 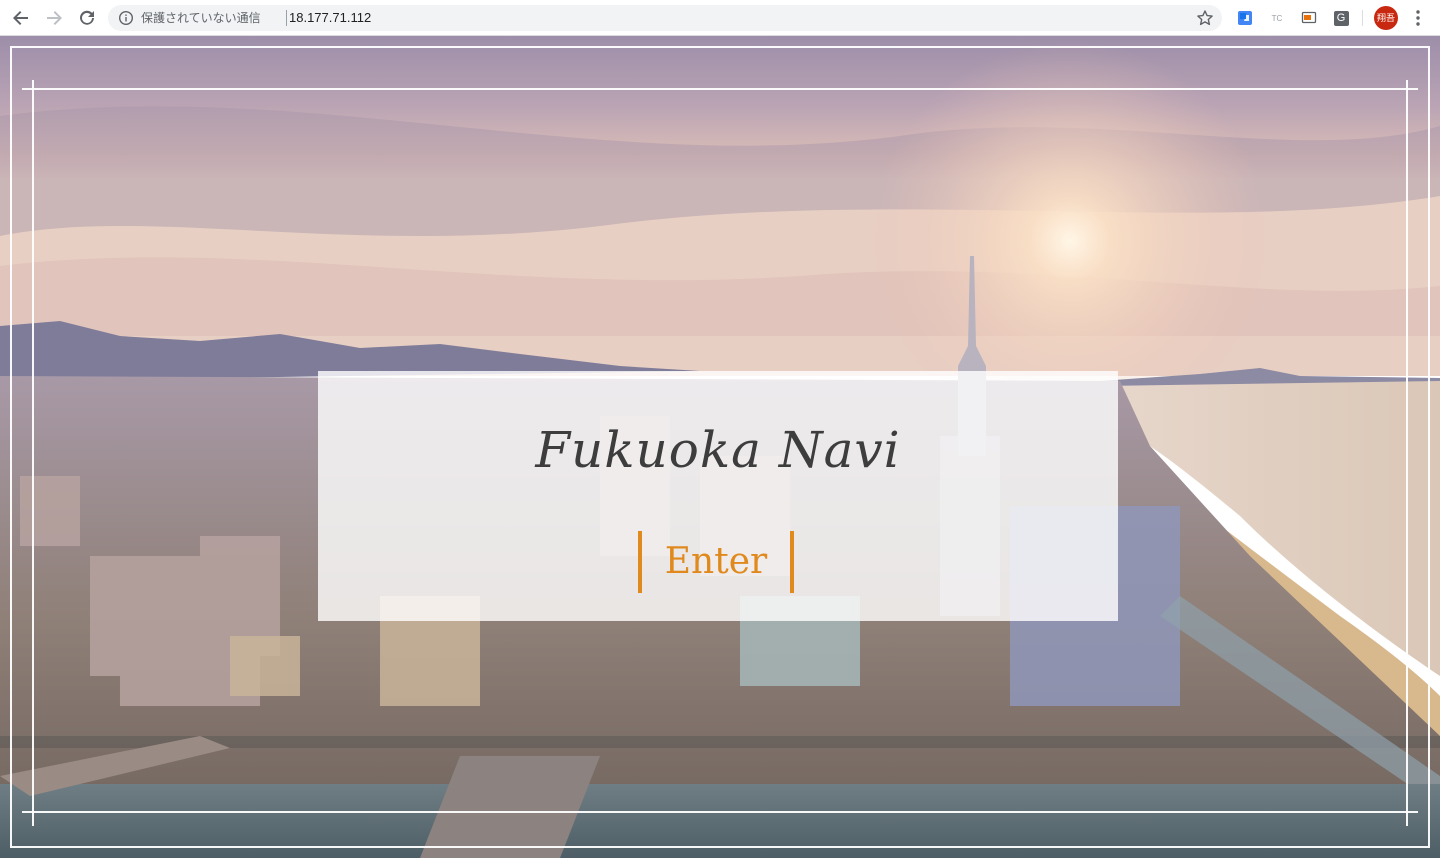 What do you see at coordinates (330, 18) in the screenshot?
I see `url-text: 18.177.71.112` at bounding box center [330, 18].